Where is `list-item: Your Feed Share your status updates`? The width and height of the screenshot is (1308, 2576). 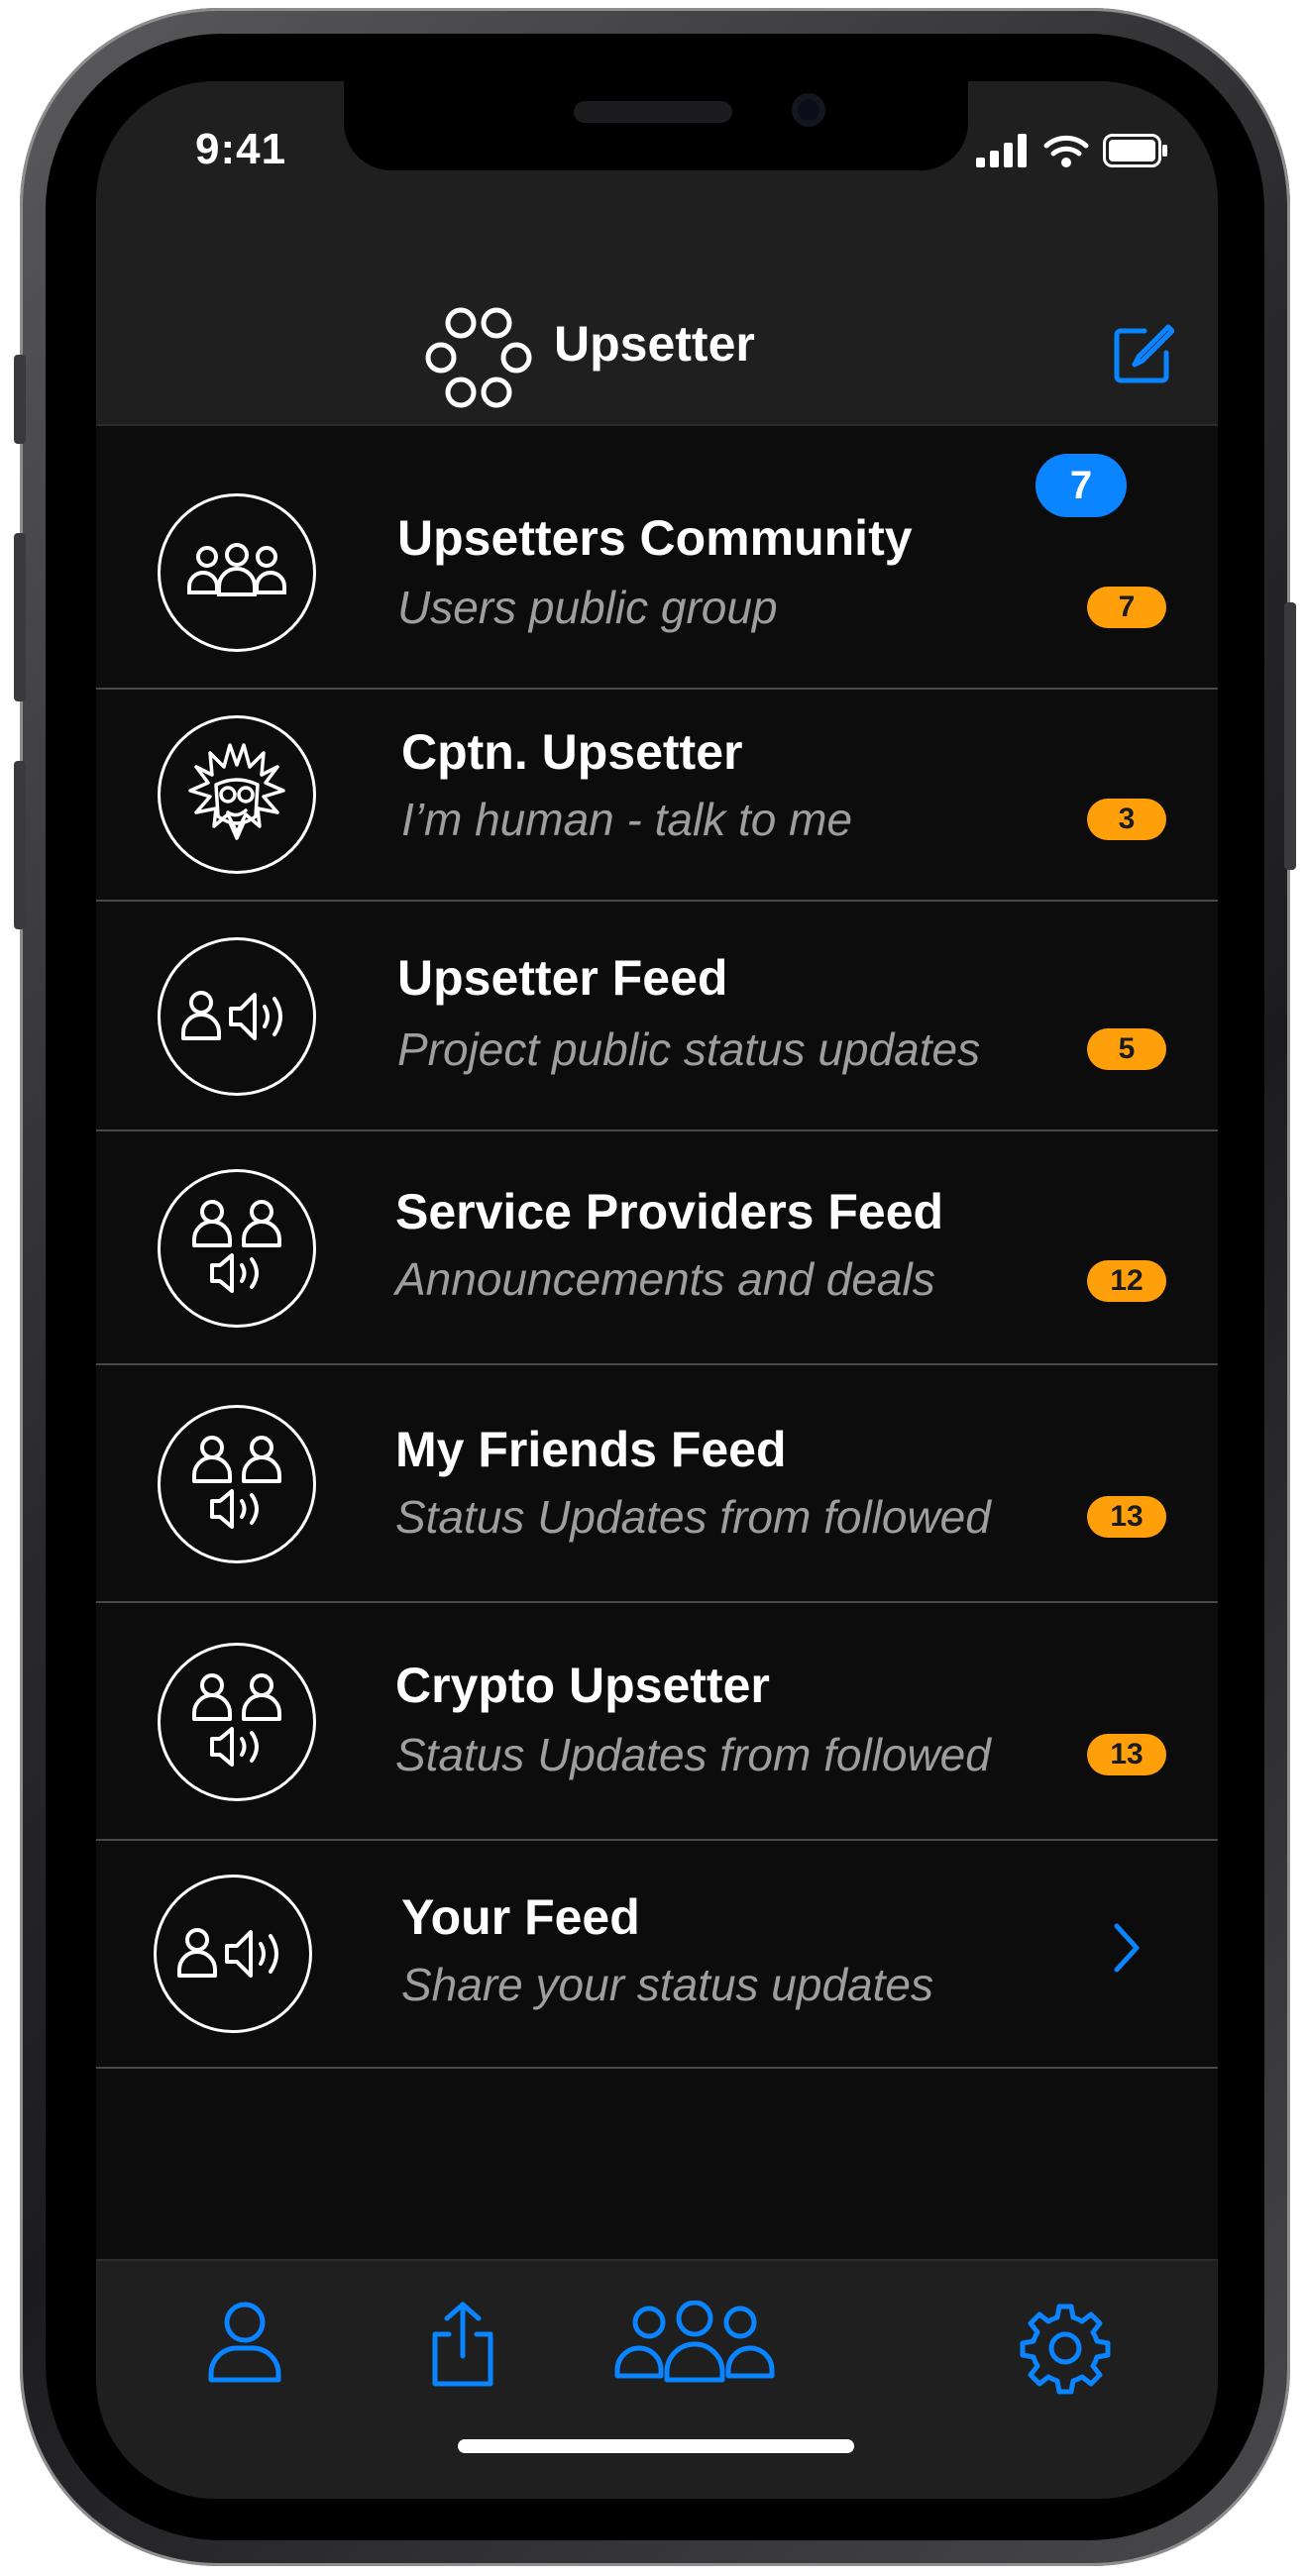
list-item: Your Feed Share your status updates is located at coordinates (657, 1955).